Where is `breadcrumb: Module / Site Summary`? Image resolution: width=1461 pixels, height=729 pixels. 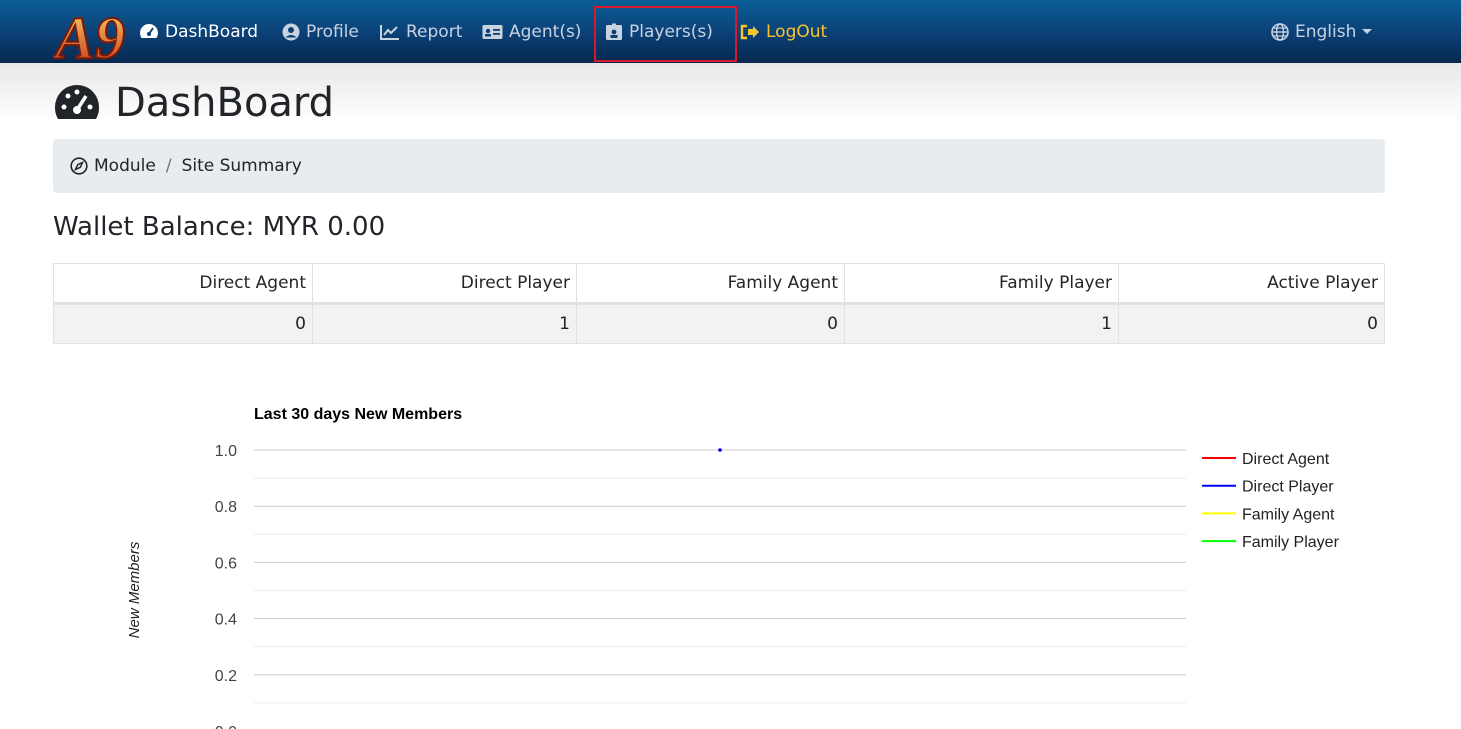 breadcrumb: Module / Site Summary is located at coordinates (719, 166).